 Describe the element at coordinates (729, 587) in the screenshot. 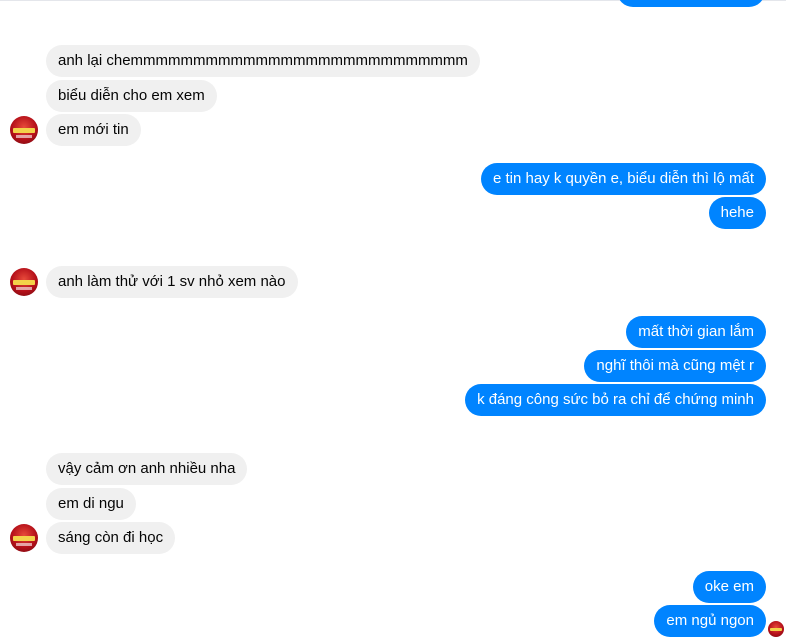

I see `outgoing-message: oke em` at that location.